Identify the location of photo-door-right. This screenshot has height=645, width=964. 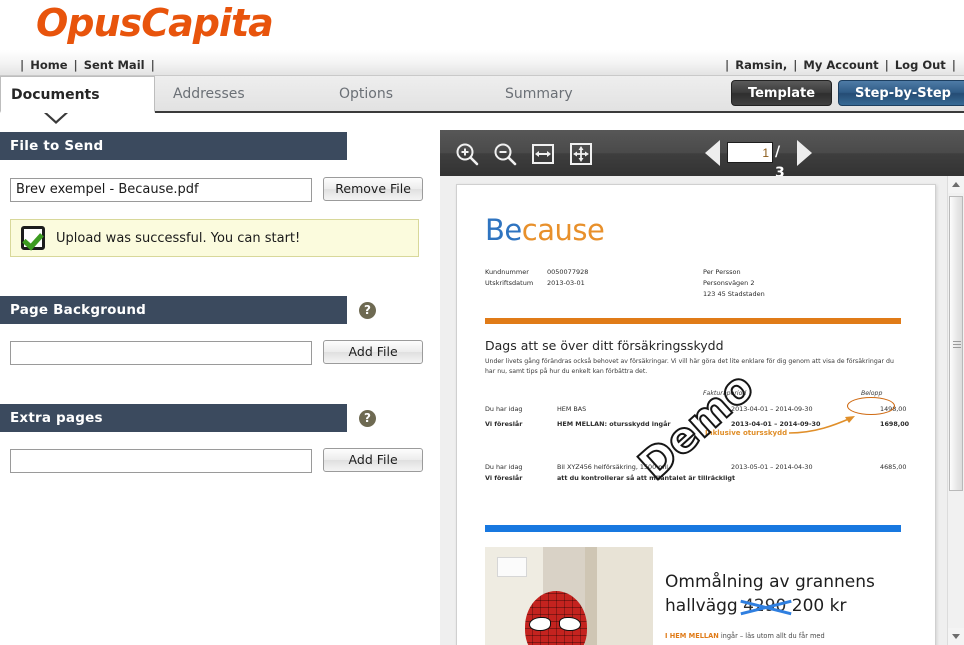
(625, 596).